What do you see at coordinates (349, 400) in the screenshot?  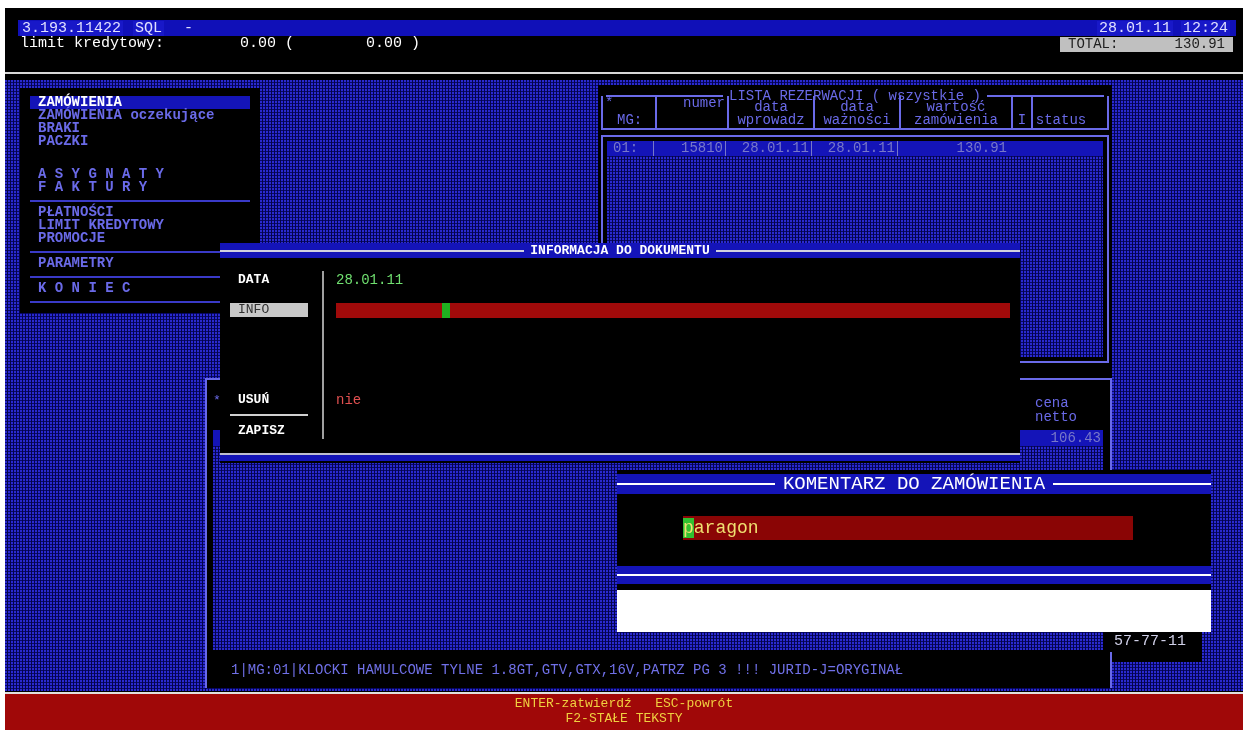 I see `flag-value: nie` at bounding box center [349, 400].